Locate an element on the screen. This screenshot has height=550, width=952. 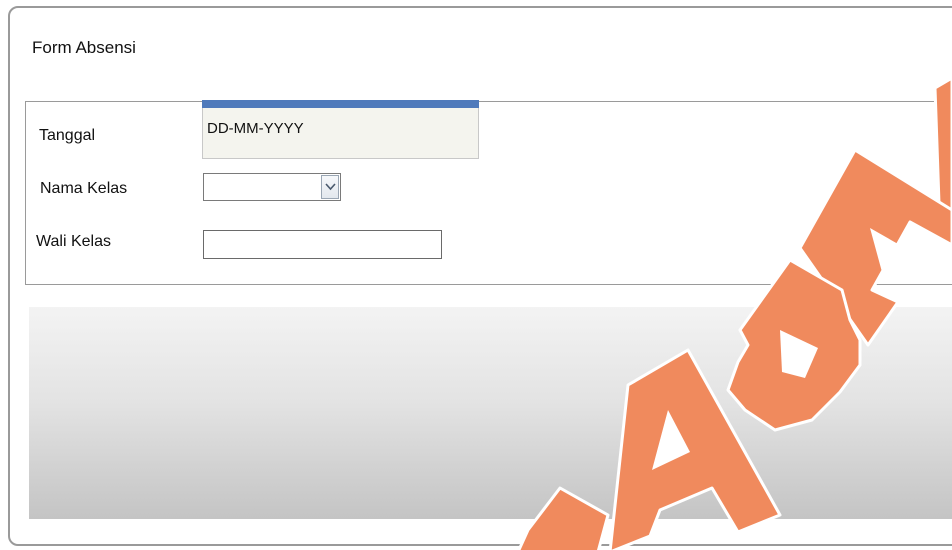
wali-kelas-label: Wali Kelas is located at coordinates (73, 241).